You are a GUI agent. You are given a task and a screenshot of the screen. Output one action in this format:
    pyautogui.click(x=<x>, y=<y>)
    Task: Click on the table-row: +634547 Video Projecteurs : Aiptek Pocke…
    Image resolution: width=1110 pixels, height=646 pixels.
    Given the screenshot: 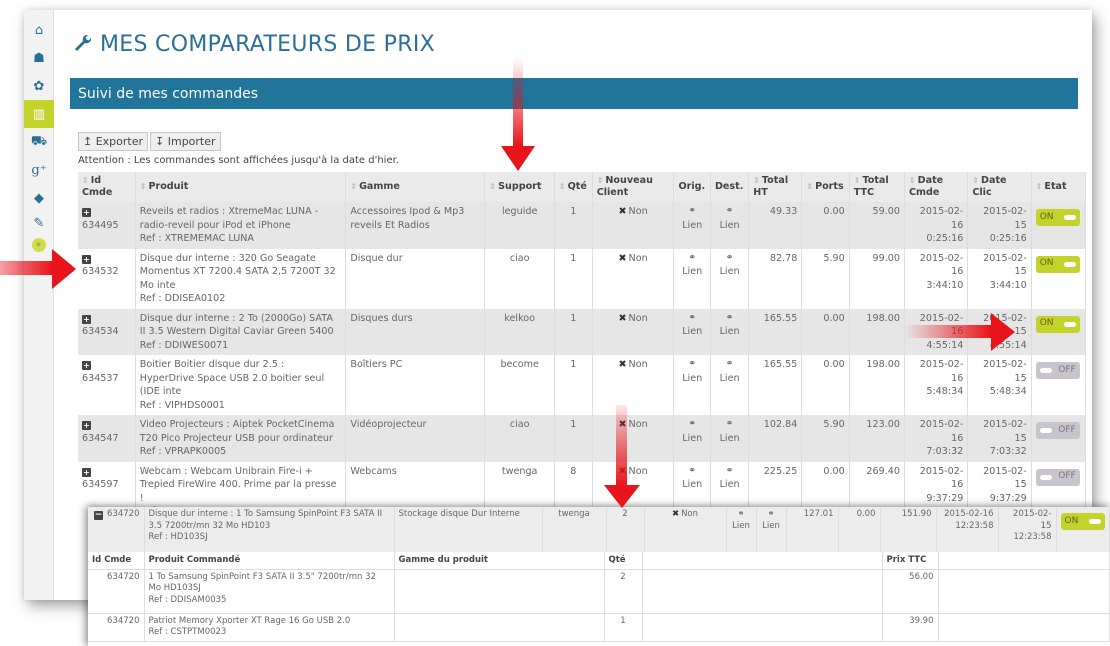 What is the action you would take?
    pyautogui.click(x=582, y=438)
    